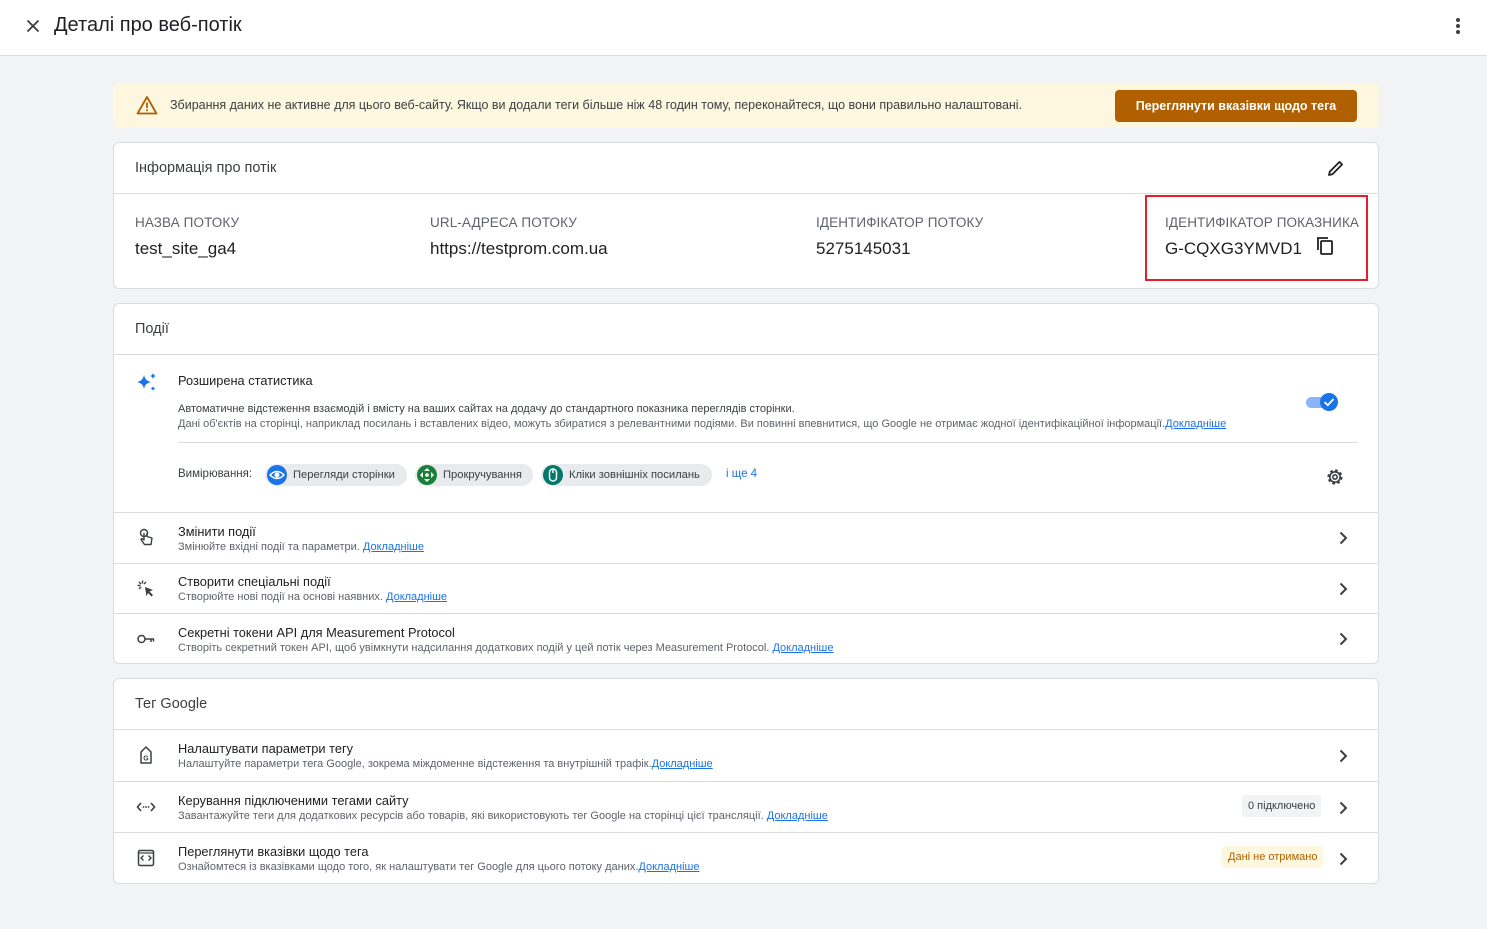  What do you see at coordinates (1335, 477) in the screenshot?
I see `settings-gear-icon` at bounding box center [1335, 477].